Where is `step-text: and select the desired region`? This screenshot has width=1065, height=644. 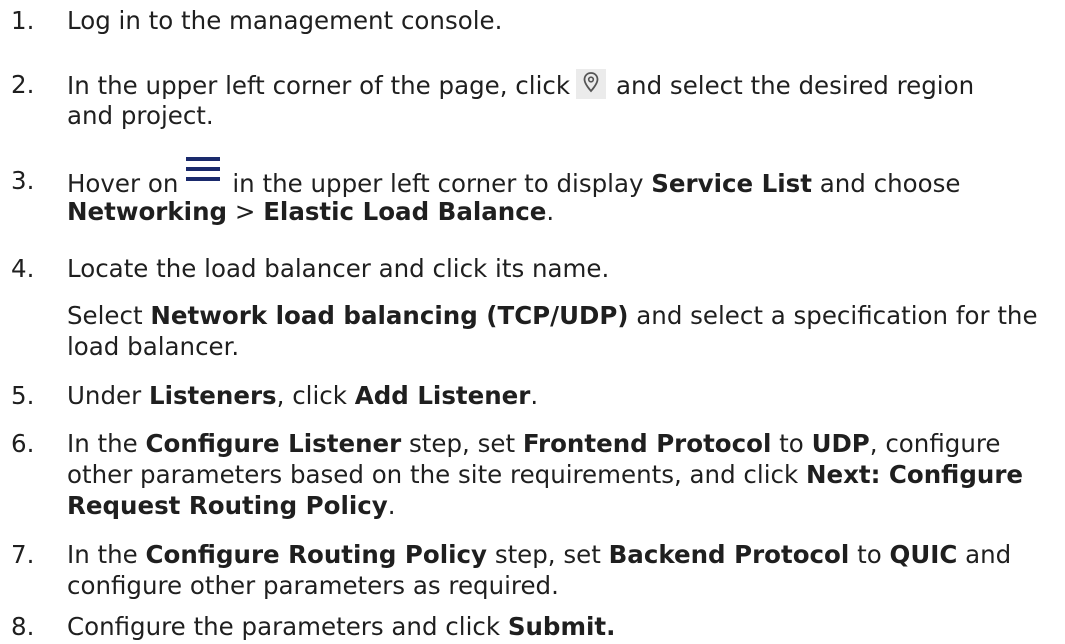 step-text: and select the desired region is located at coordinates (795, 85).